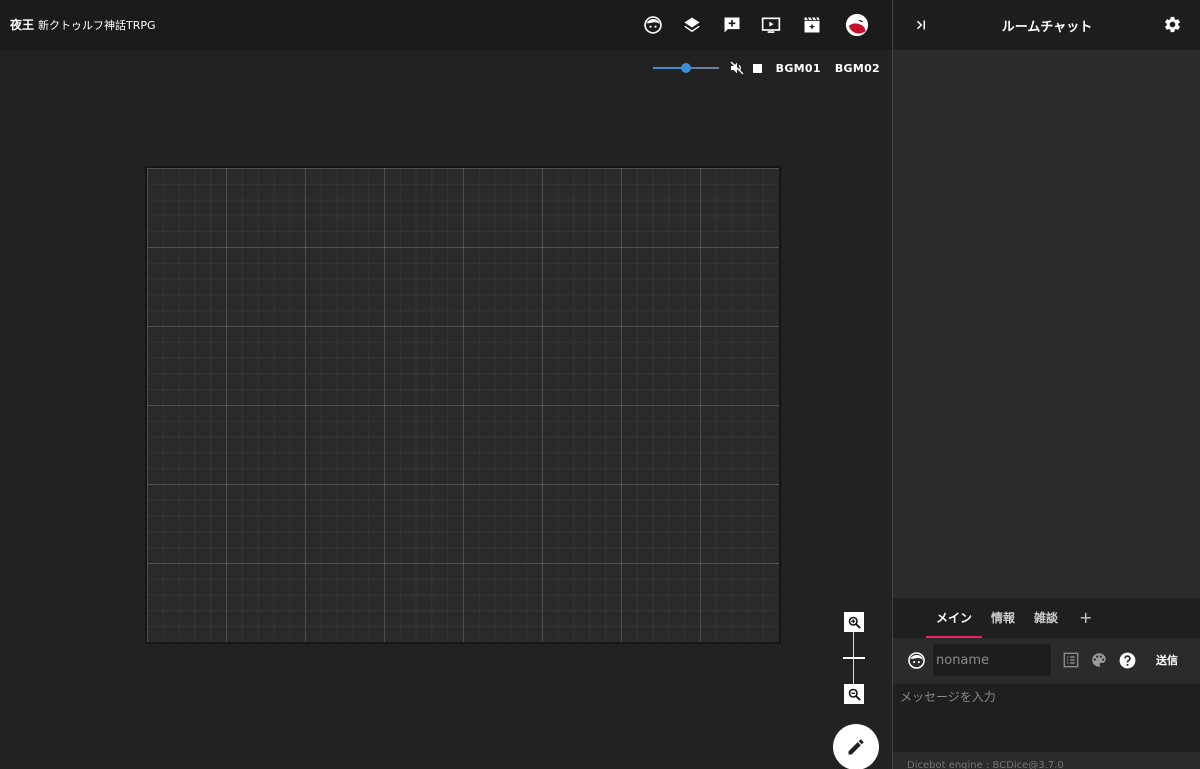 Image resolution: width=1200 pixels, height=769 pixels. I want to click on volume-off-icon, so click(737, 68).